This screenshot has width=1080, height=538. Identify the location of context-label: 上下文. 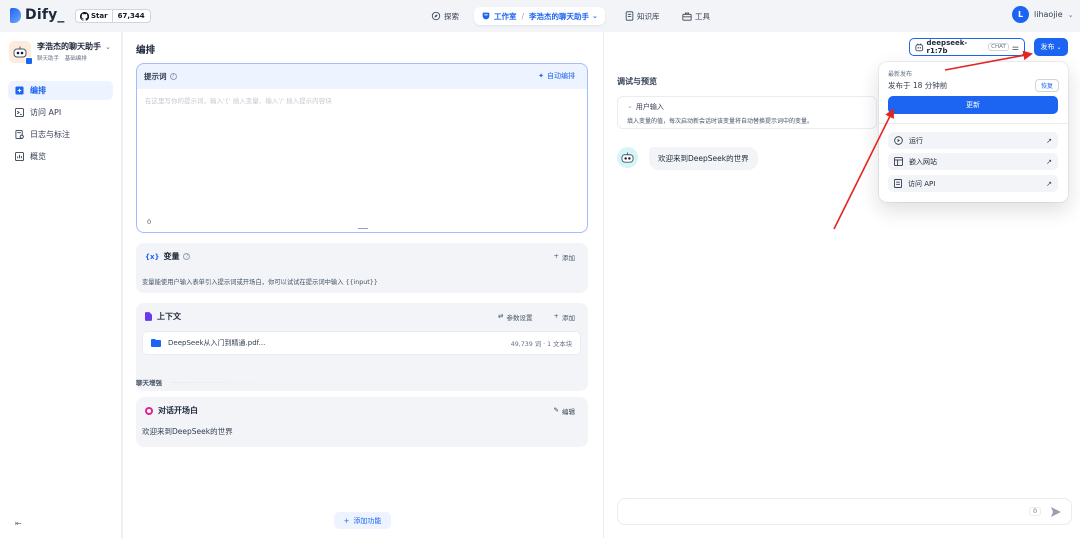
(169, 316).